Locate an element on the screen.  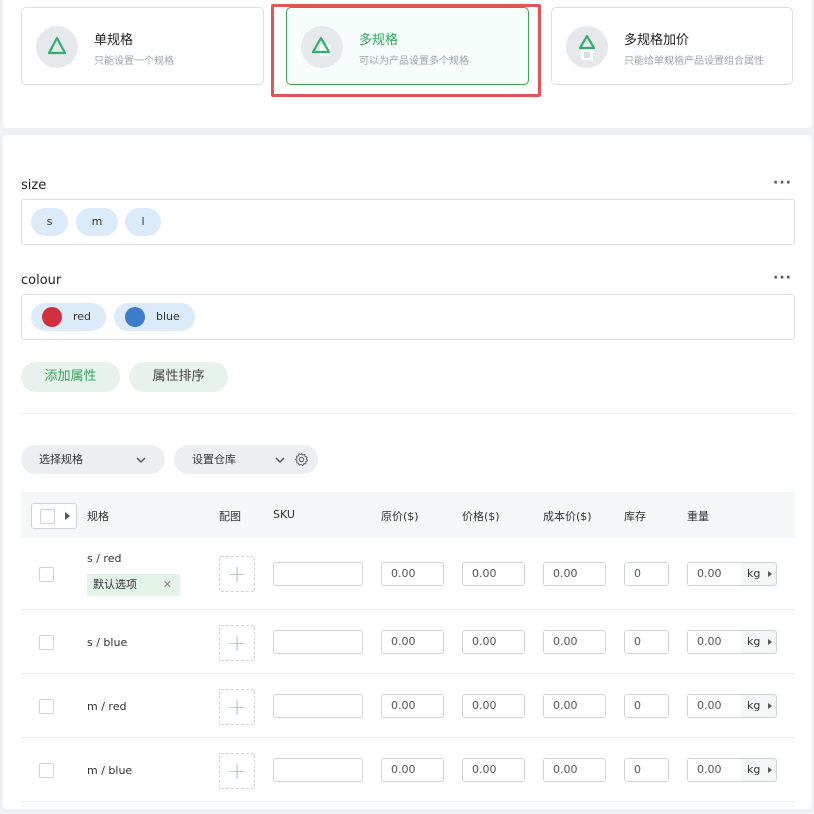
attr-values-colour: red blue is located at coordinates (408, 317).